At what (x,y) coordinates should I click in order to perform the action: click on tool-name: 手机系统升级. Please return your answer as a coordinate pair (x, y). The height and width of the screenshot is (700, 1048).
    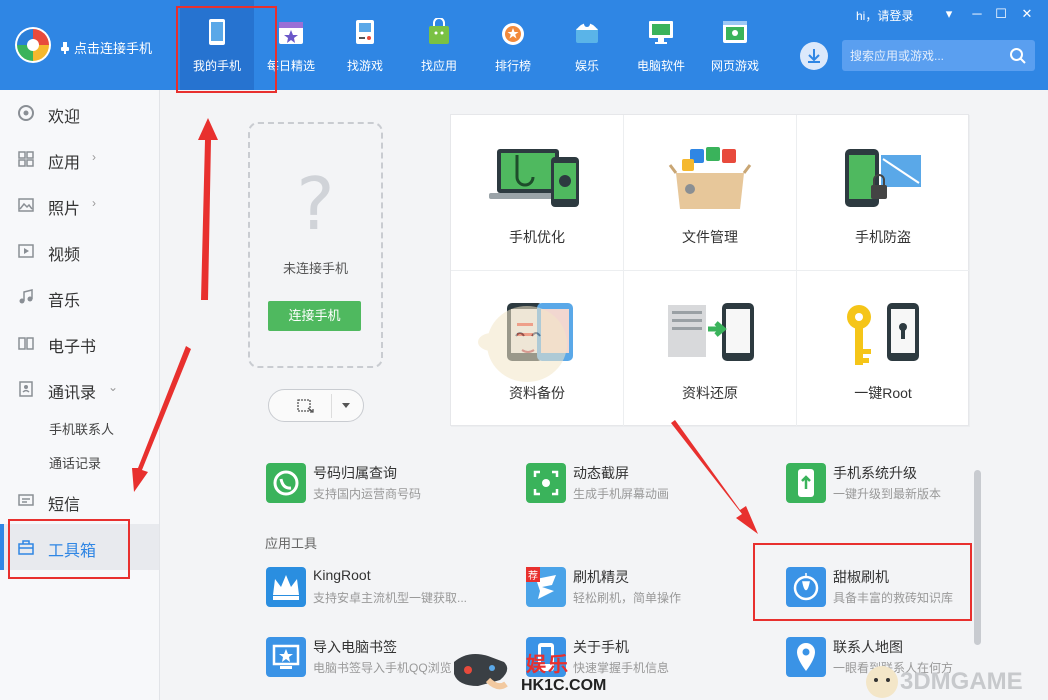
    Looking at the image, I should click on (875, 473).